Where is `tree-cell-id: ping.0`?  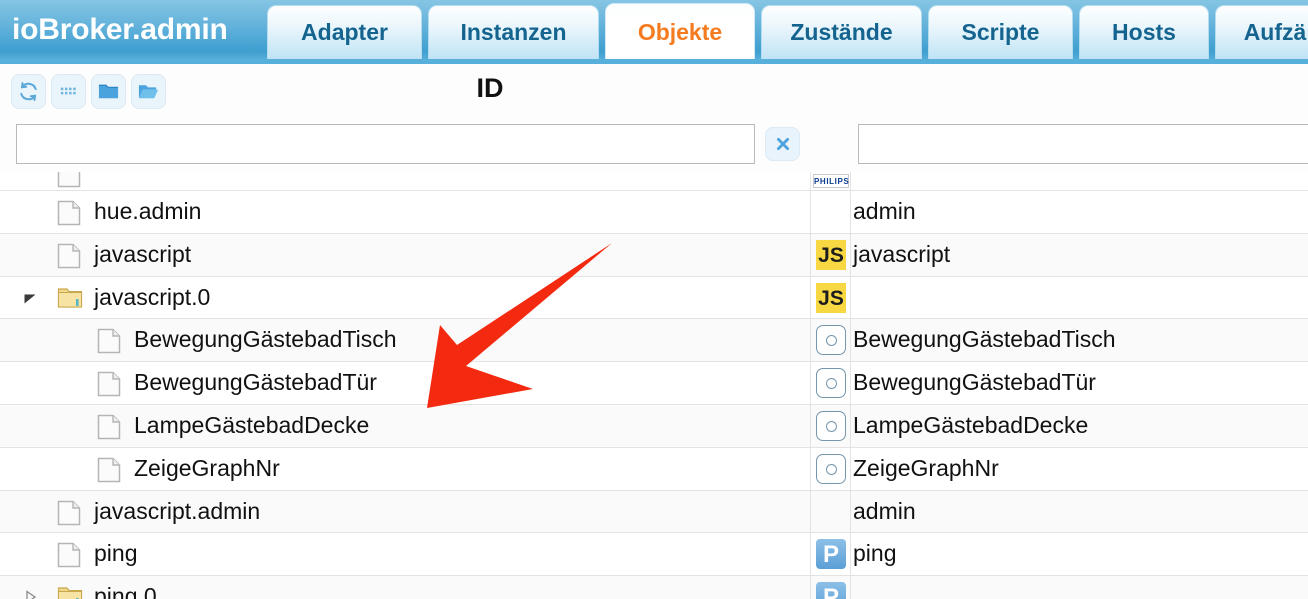 tree-cell-id: ping.0 is located at coordinates (405, 587).